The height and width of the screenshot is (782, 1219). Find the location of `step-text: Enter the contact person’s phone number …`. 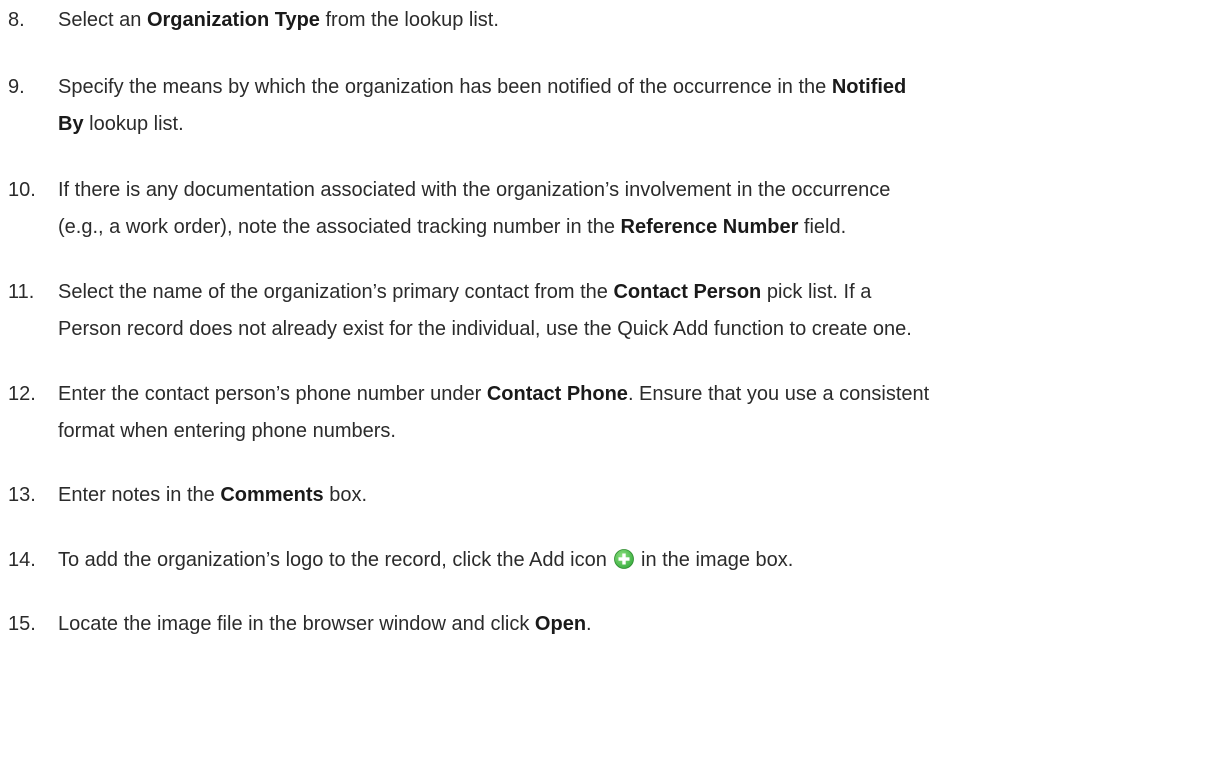

step-text: Enter the contact person’s phone number … is located at coordinates (272, 394).